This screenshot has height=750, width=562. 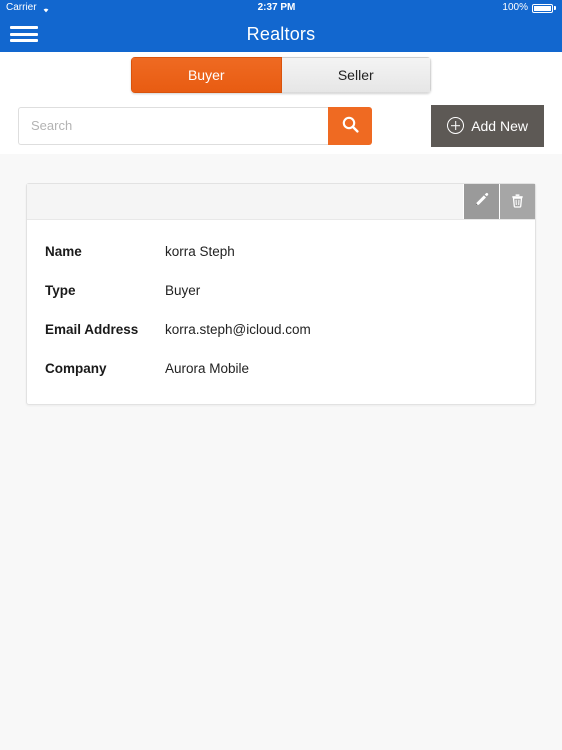 I want to click on segmented-control-container: Buyer Seller, so click(x=281, y=74).